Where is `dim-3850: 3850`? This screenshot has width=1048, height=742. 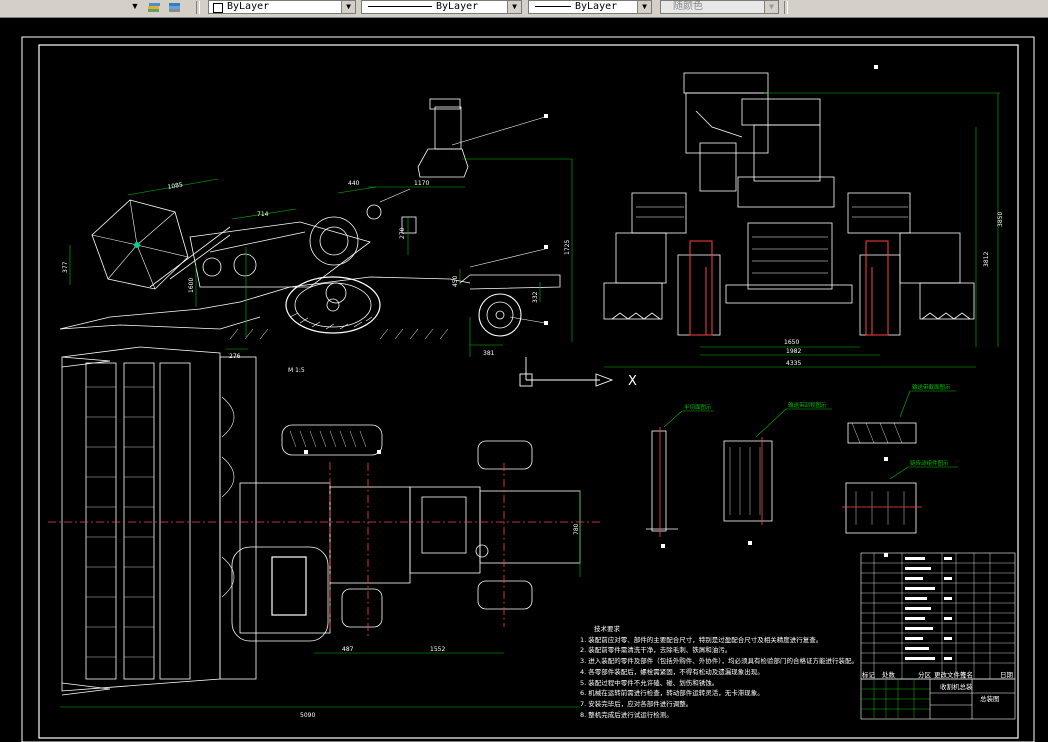
dim-3850: 3850 is located at coordinates (1000, 219).